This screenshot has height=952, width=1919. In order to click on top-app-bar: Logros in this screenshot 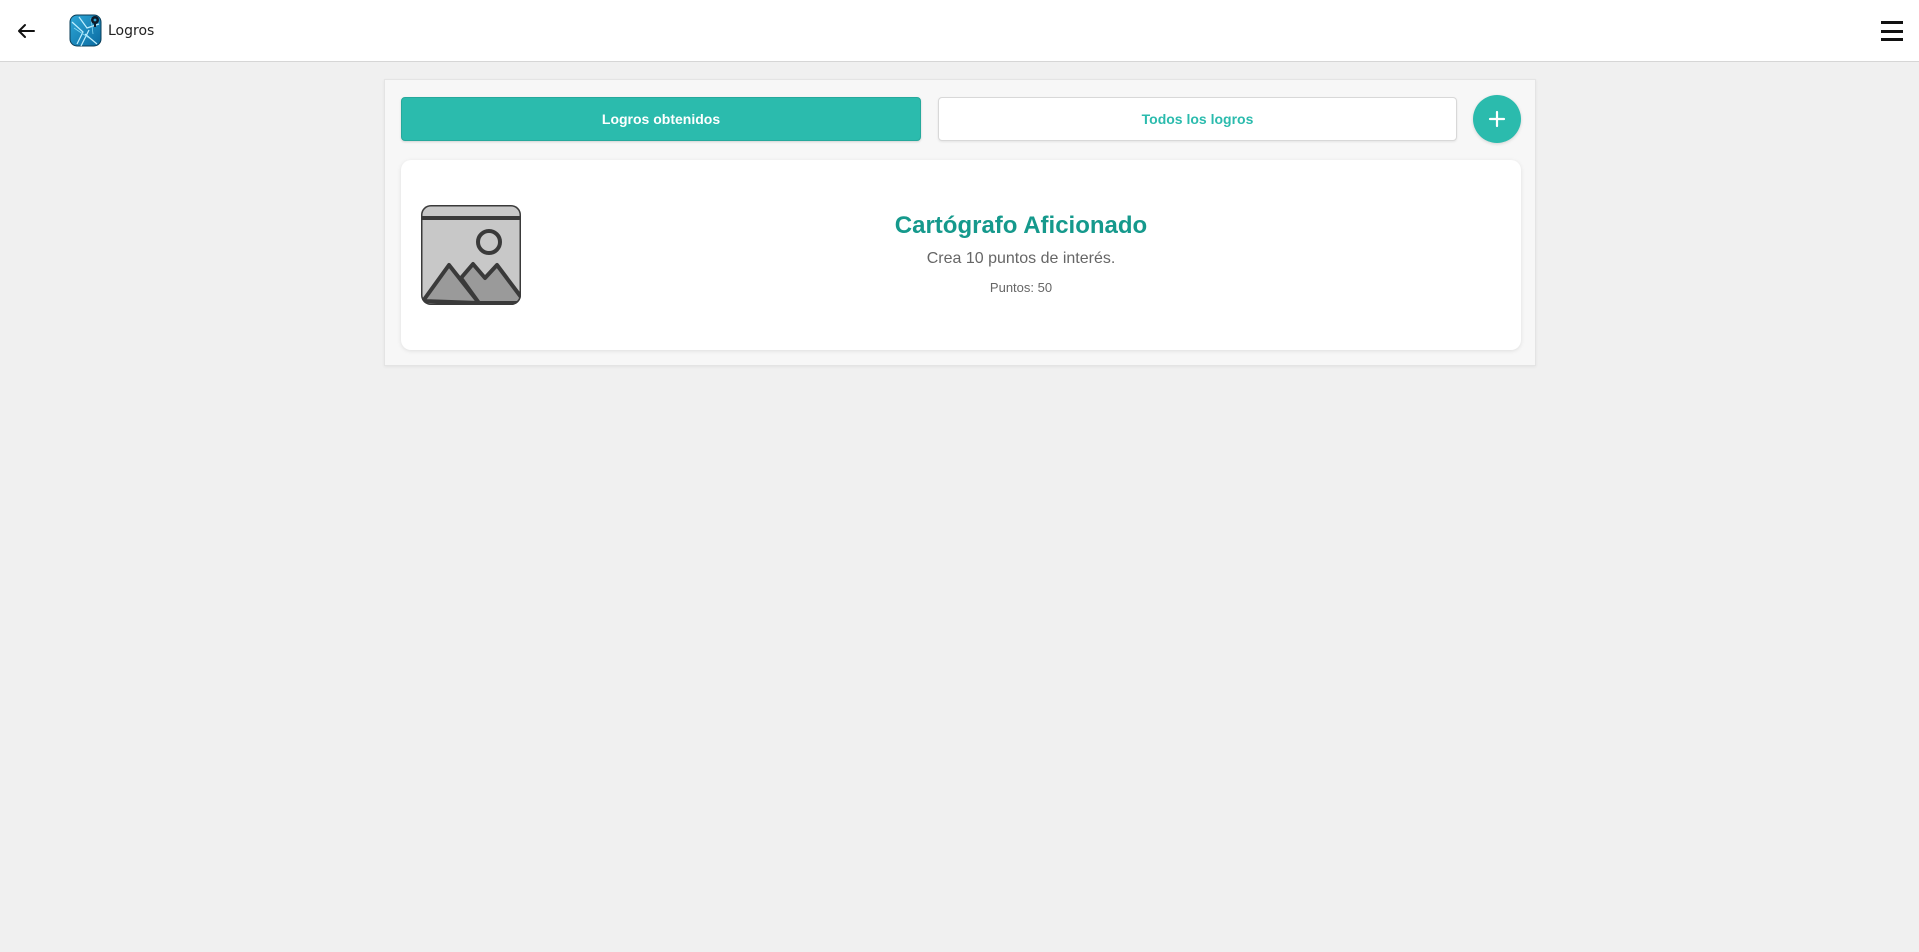, I will do `click(959, 31)`.